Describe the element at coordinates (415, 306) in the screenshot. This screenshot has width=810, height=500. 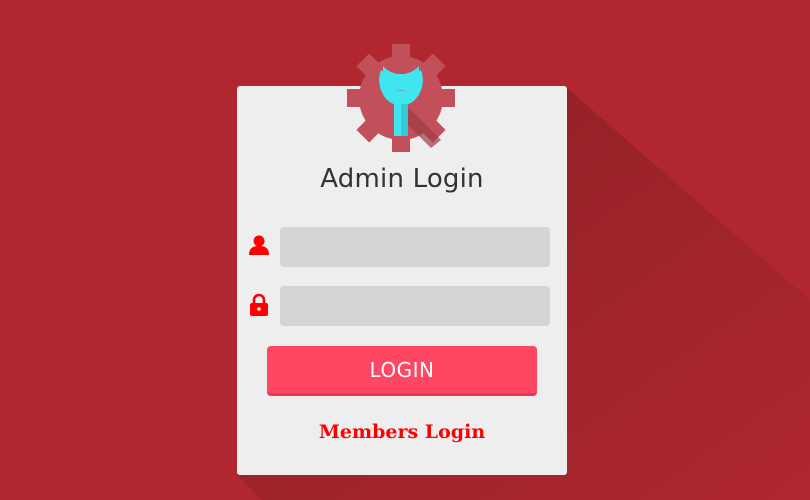
I see `password-input` at that location.